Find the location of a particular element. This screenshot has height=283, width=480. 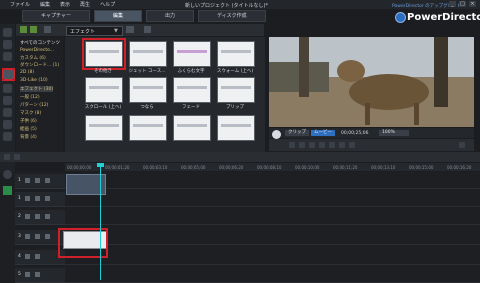

tab-create-disc: ディスク作成 is located at coordinates (231, 16).